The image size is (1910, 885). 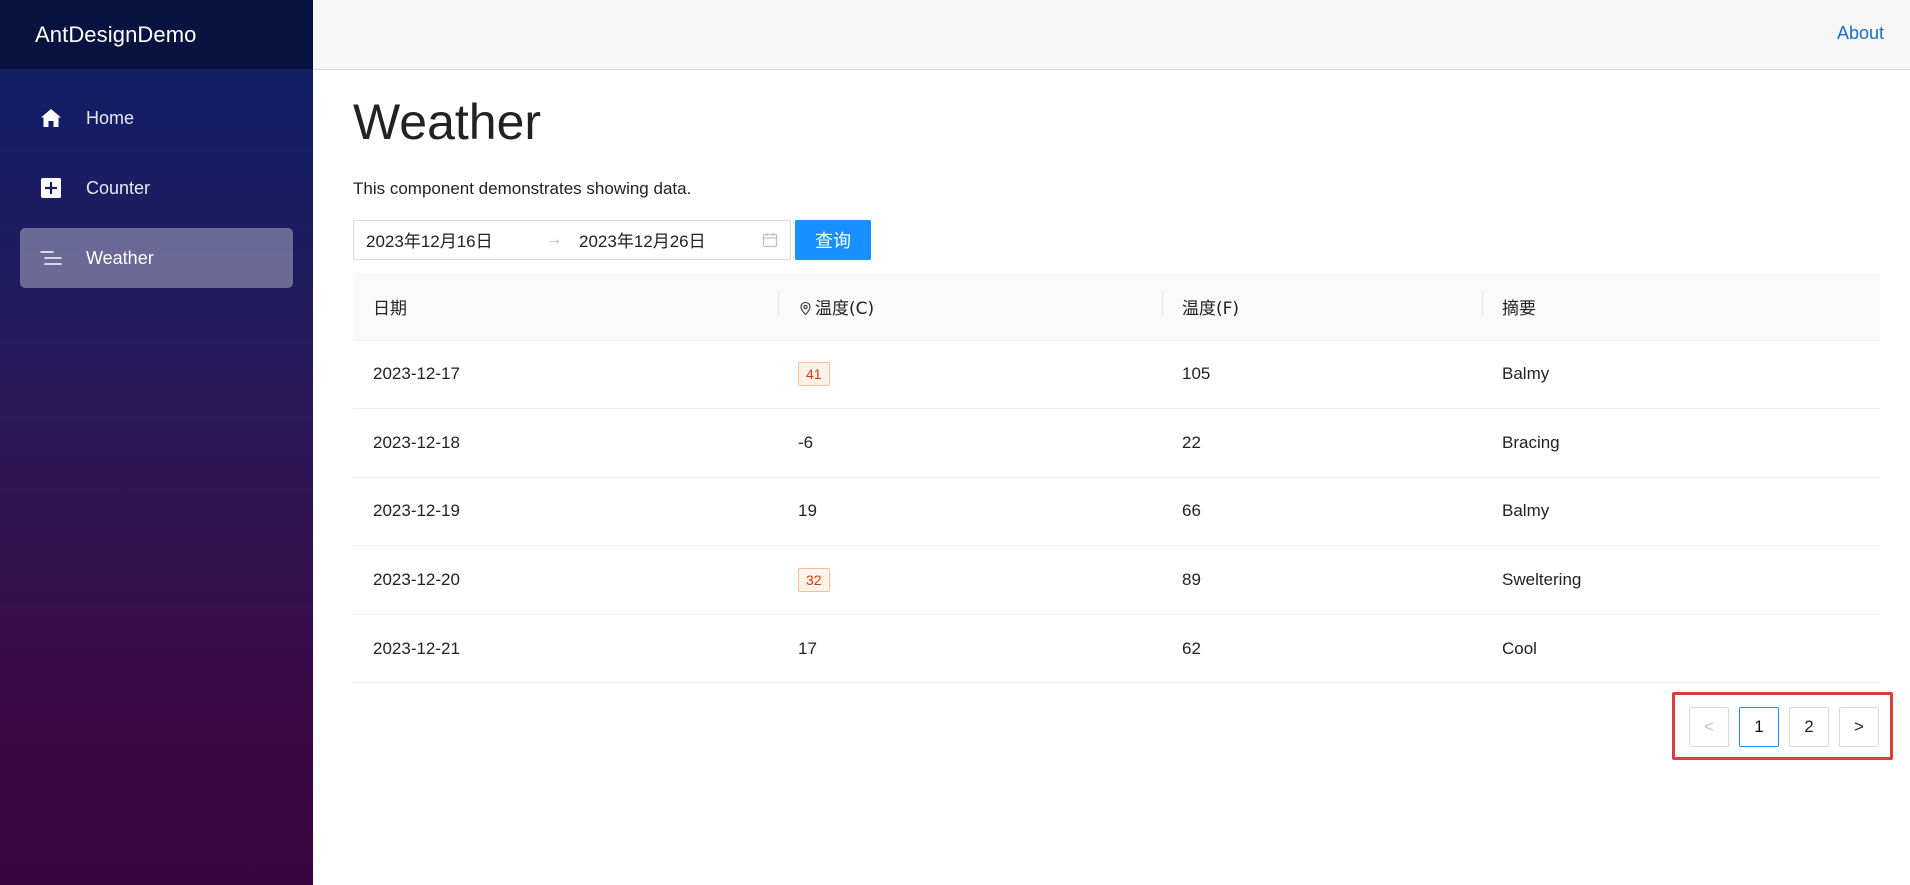 I want to click on chevron-right-icon: >, so click(x=1859, y=726).